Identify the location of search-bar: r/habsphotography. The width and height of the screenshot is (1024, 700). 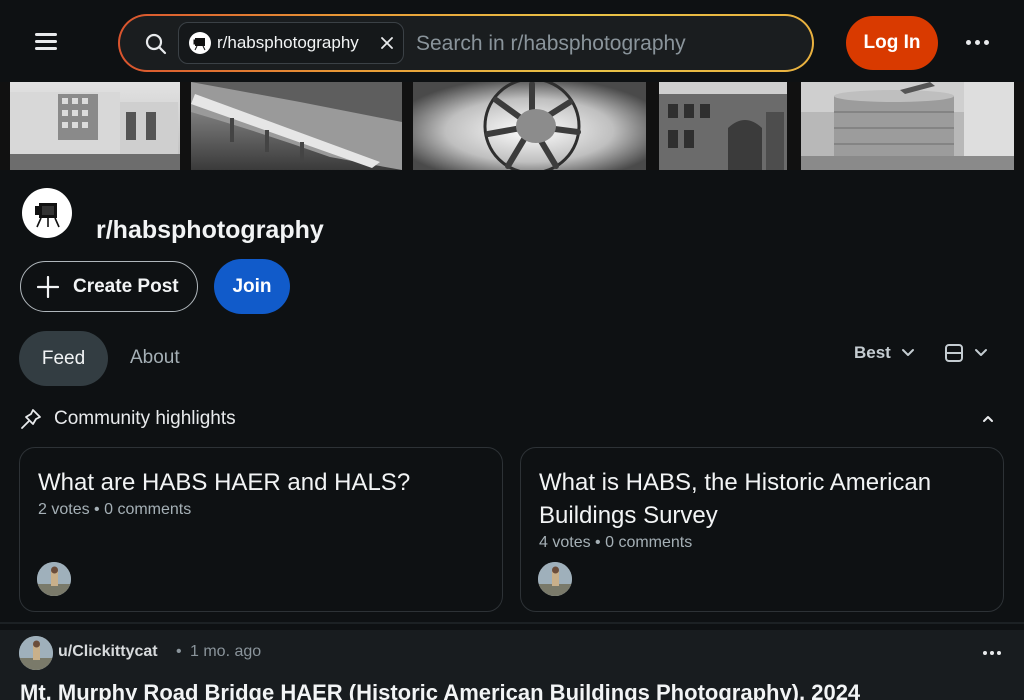
(466, 43).